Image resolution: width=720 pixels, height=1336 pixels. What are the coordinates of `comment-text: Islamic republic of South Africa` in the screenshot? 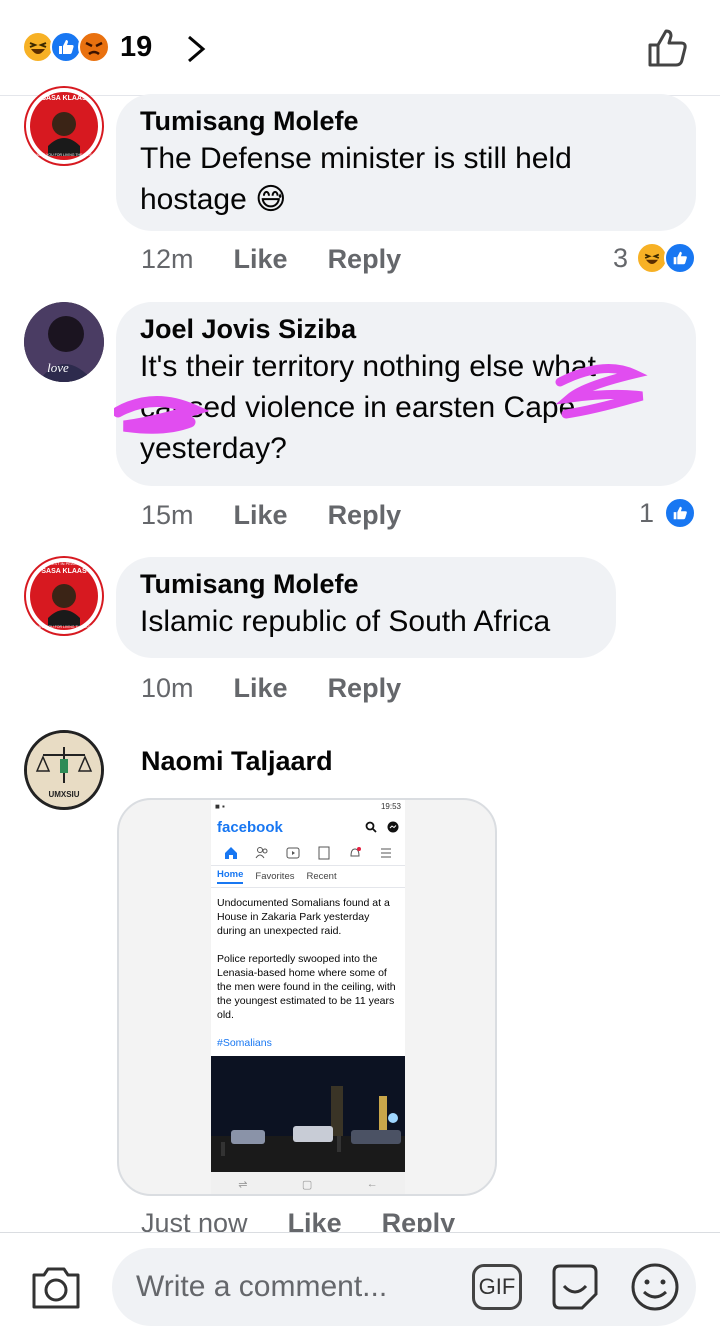 It's located at (345, 621).